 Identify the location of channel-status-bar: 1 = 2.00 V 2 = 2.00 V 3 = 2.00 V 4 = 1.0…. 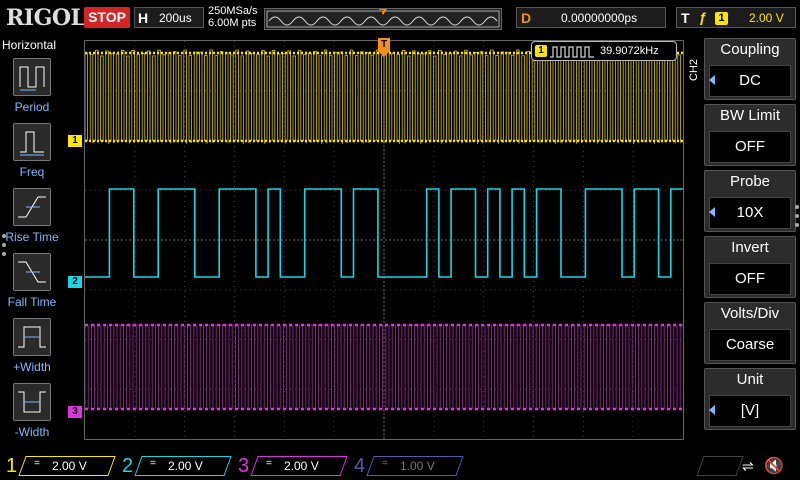
(400, 466).